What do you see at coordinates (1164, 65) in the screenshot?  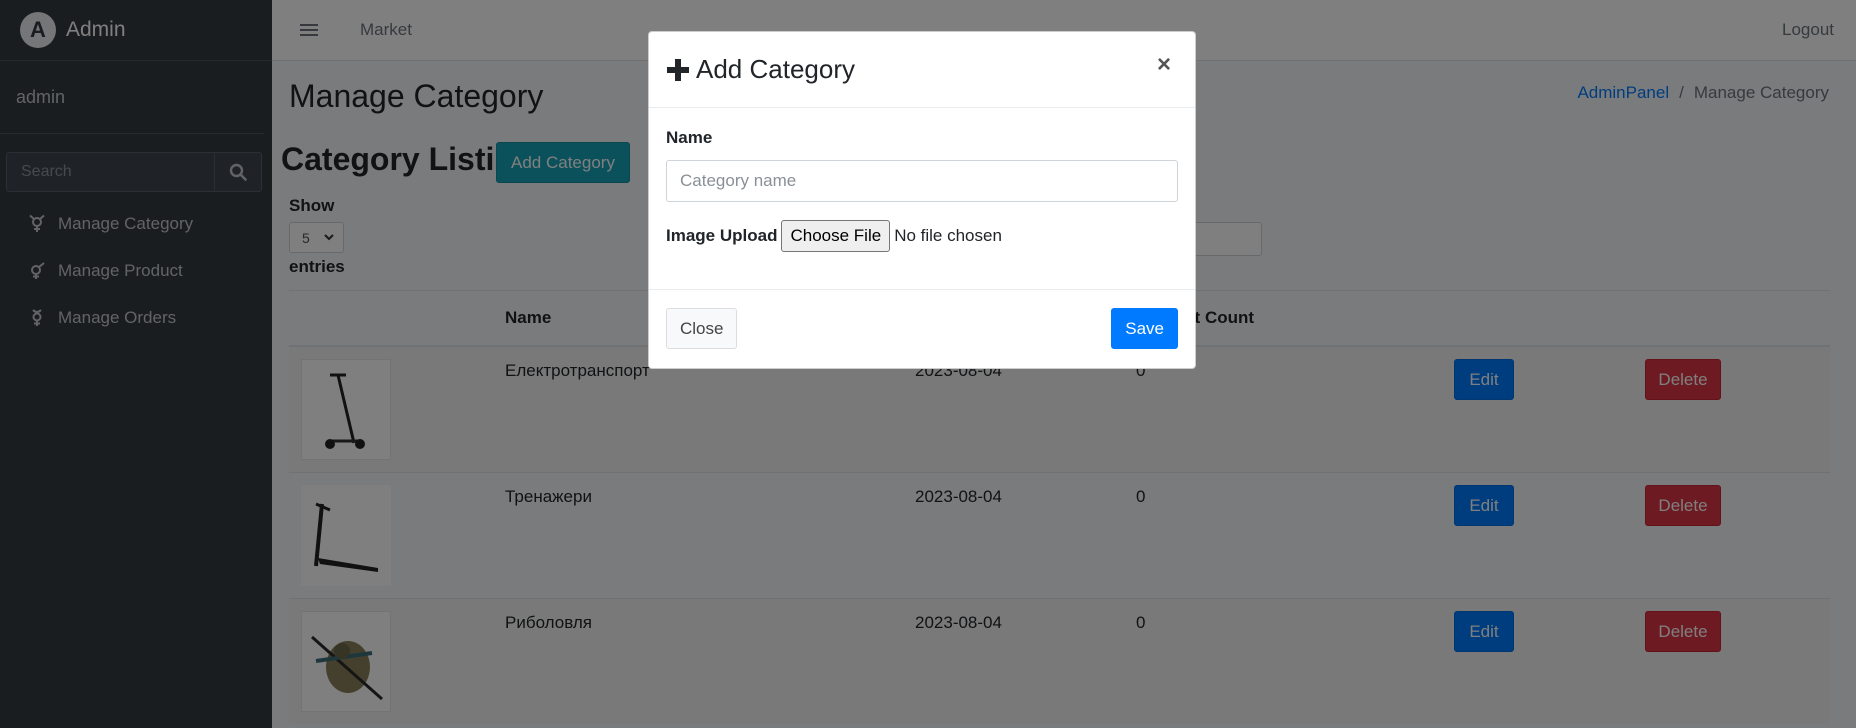 I see `modal-close-icon: ×` at bounding box center [1164, 65].